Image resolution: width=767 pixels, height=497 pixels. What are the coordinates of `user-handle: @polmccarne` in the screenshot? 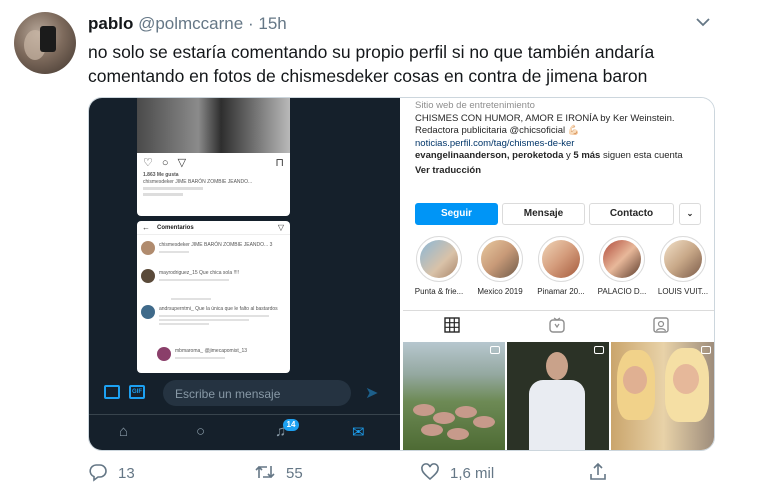 It's located at (190, 23).